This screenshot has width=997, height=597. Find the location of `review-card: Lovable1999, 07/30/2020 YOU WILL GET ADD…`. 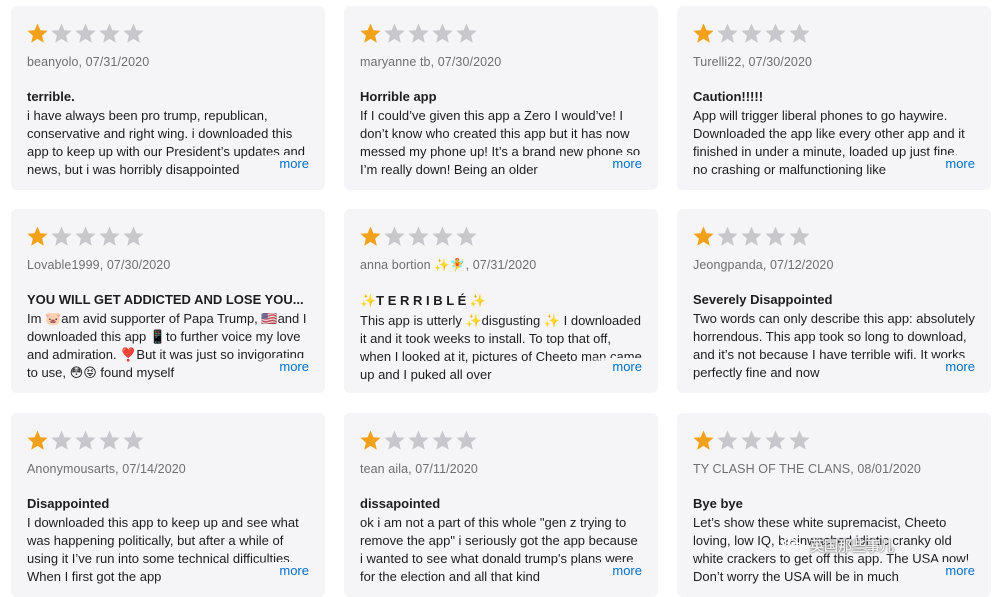

review-card: Lovable1999, 07/30/2020 YOU WILL GET ADD… is located at coordinates (168, 301).